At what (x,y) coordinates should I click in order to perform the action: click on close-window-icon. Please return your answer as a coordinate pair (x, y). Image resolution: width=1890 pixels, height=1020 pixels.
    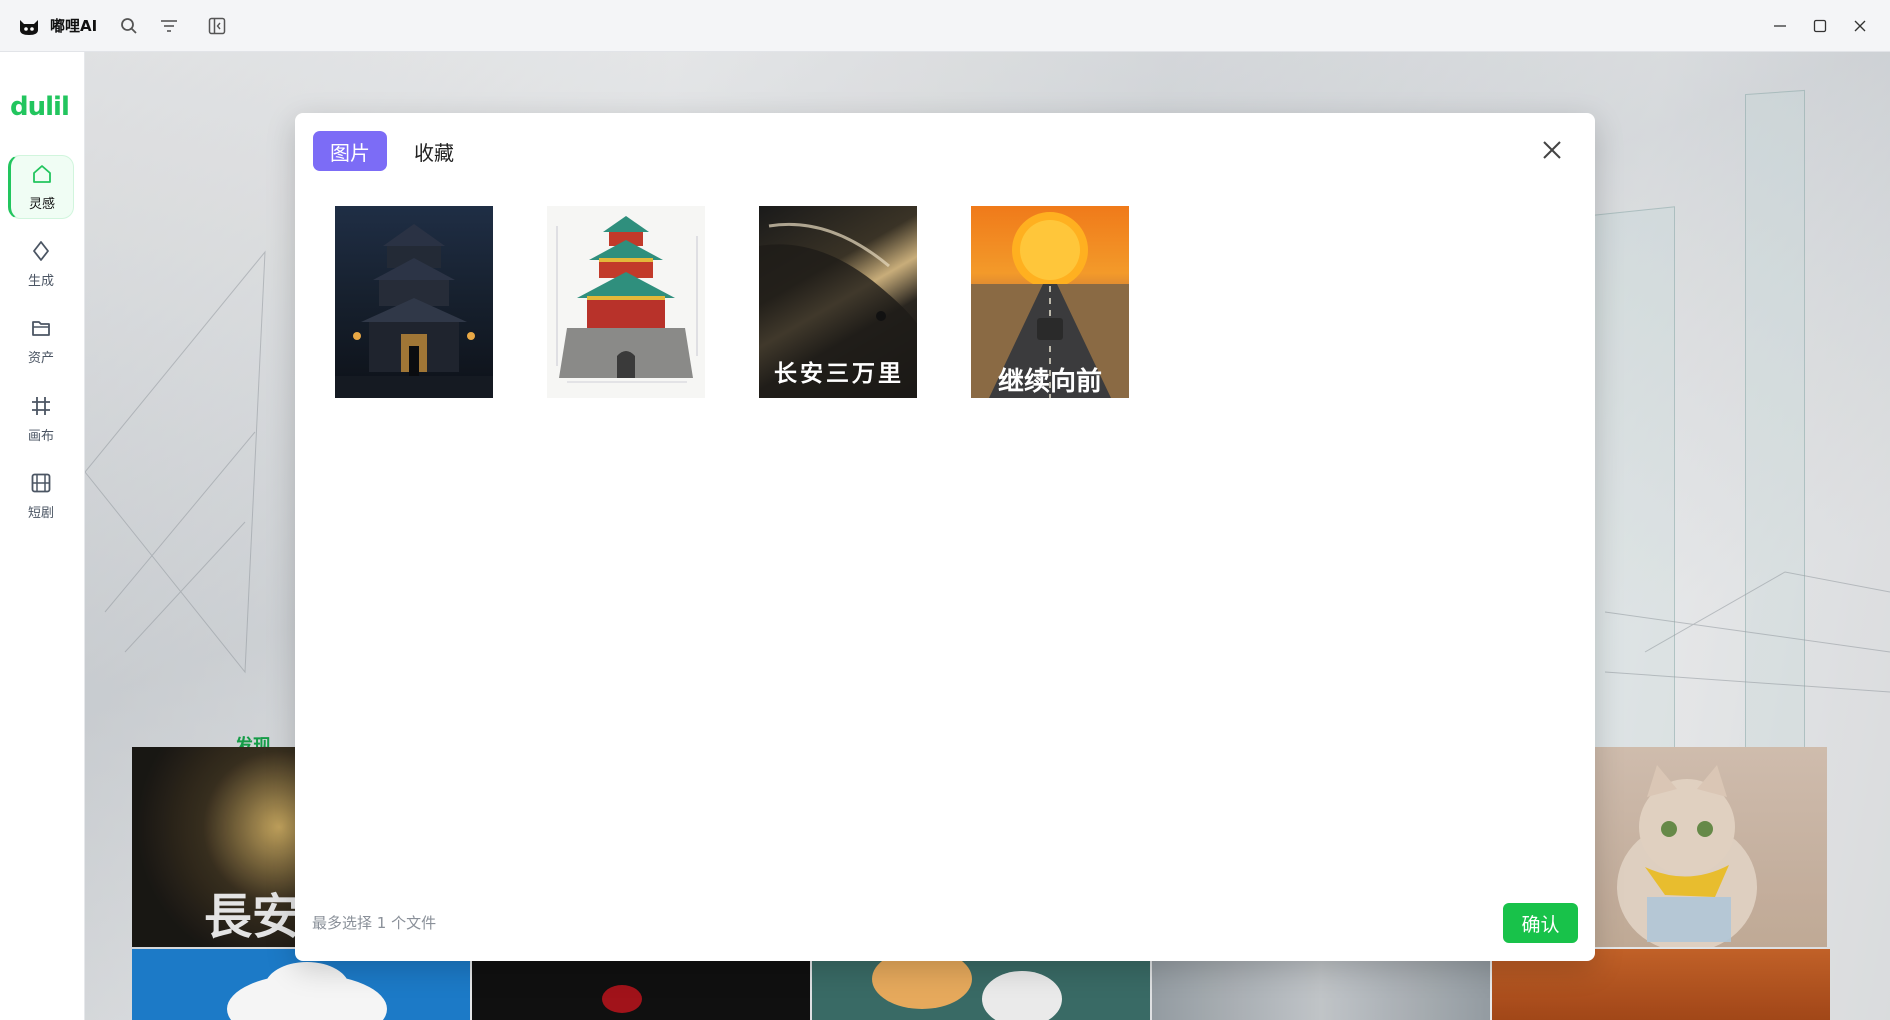
    Looking at the image, I should click on (1860, 26).